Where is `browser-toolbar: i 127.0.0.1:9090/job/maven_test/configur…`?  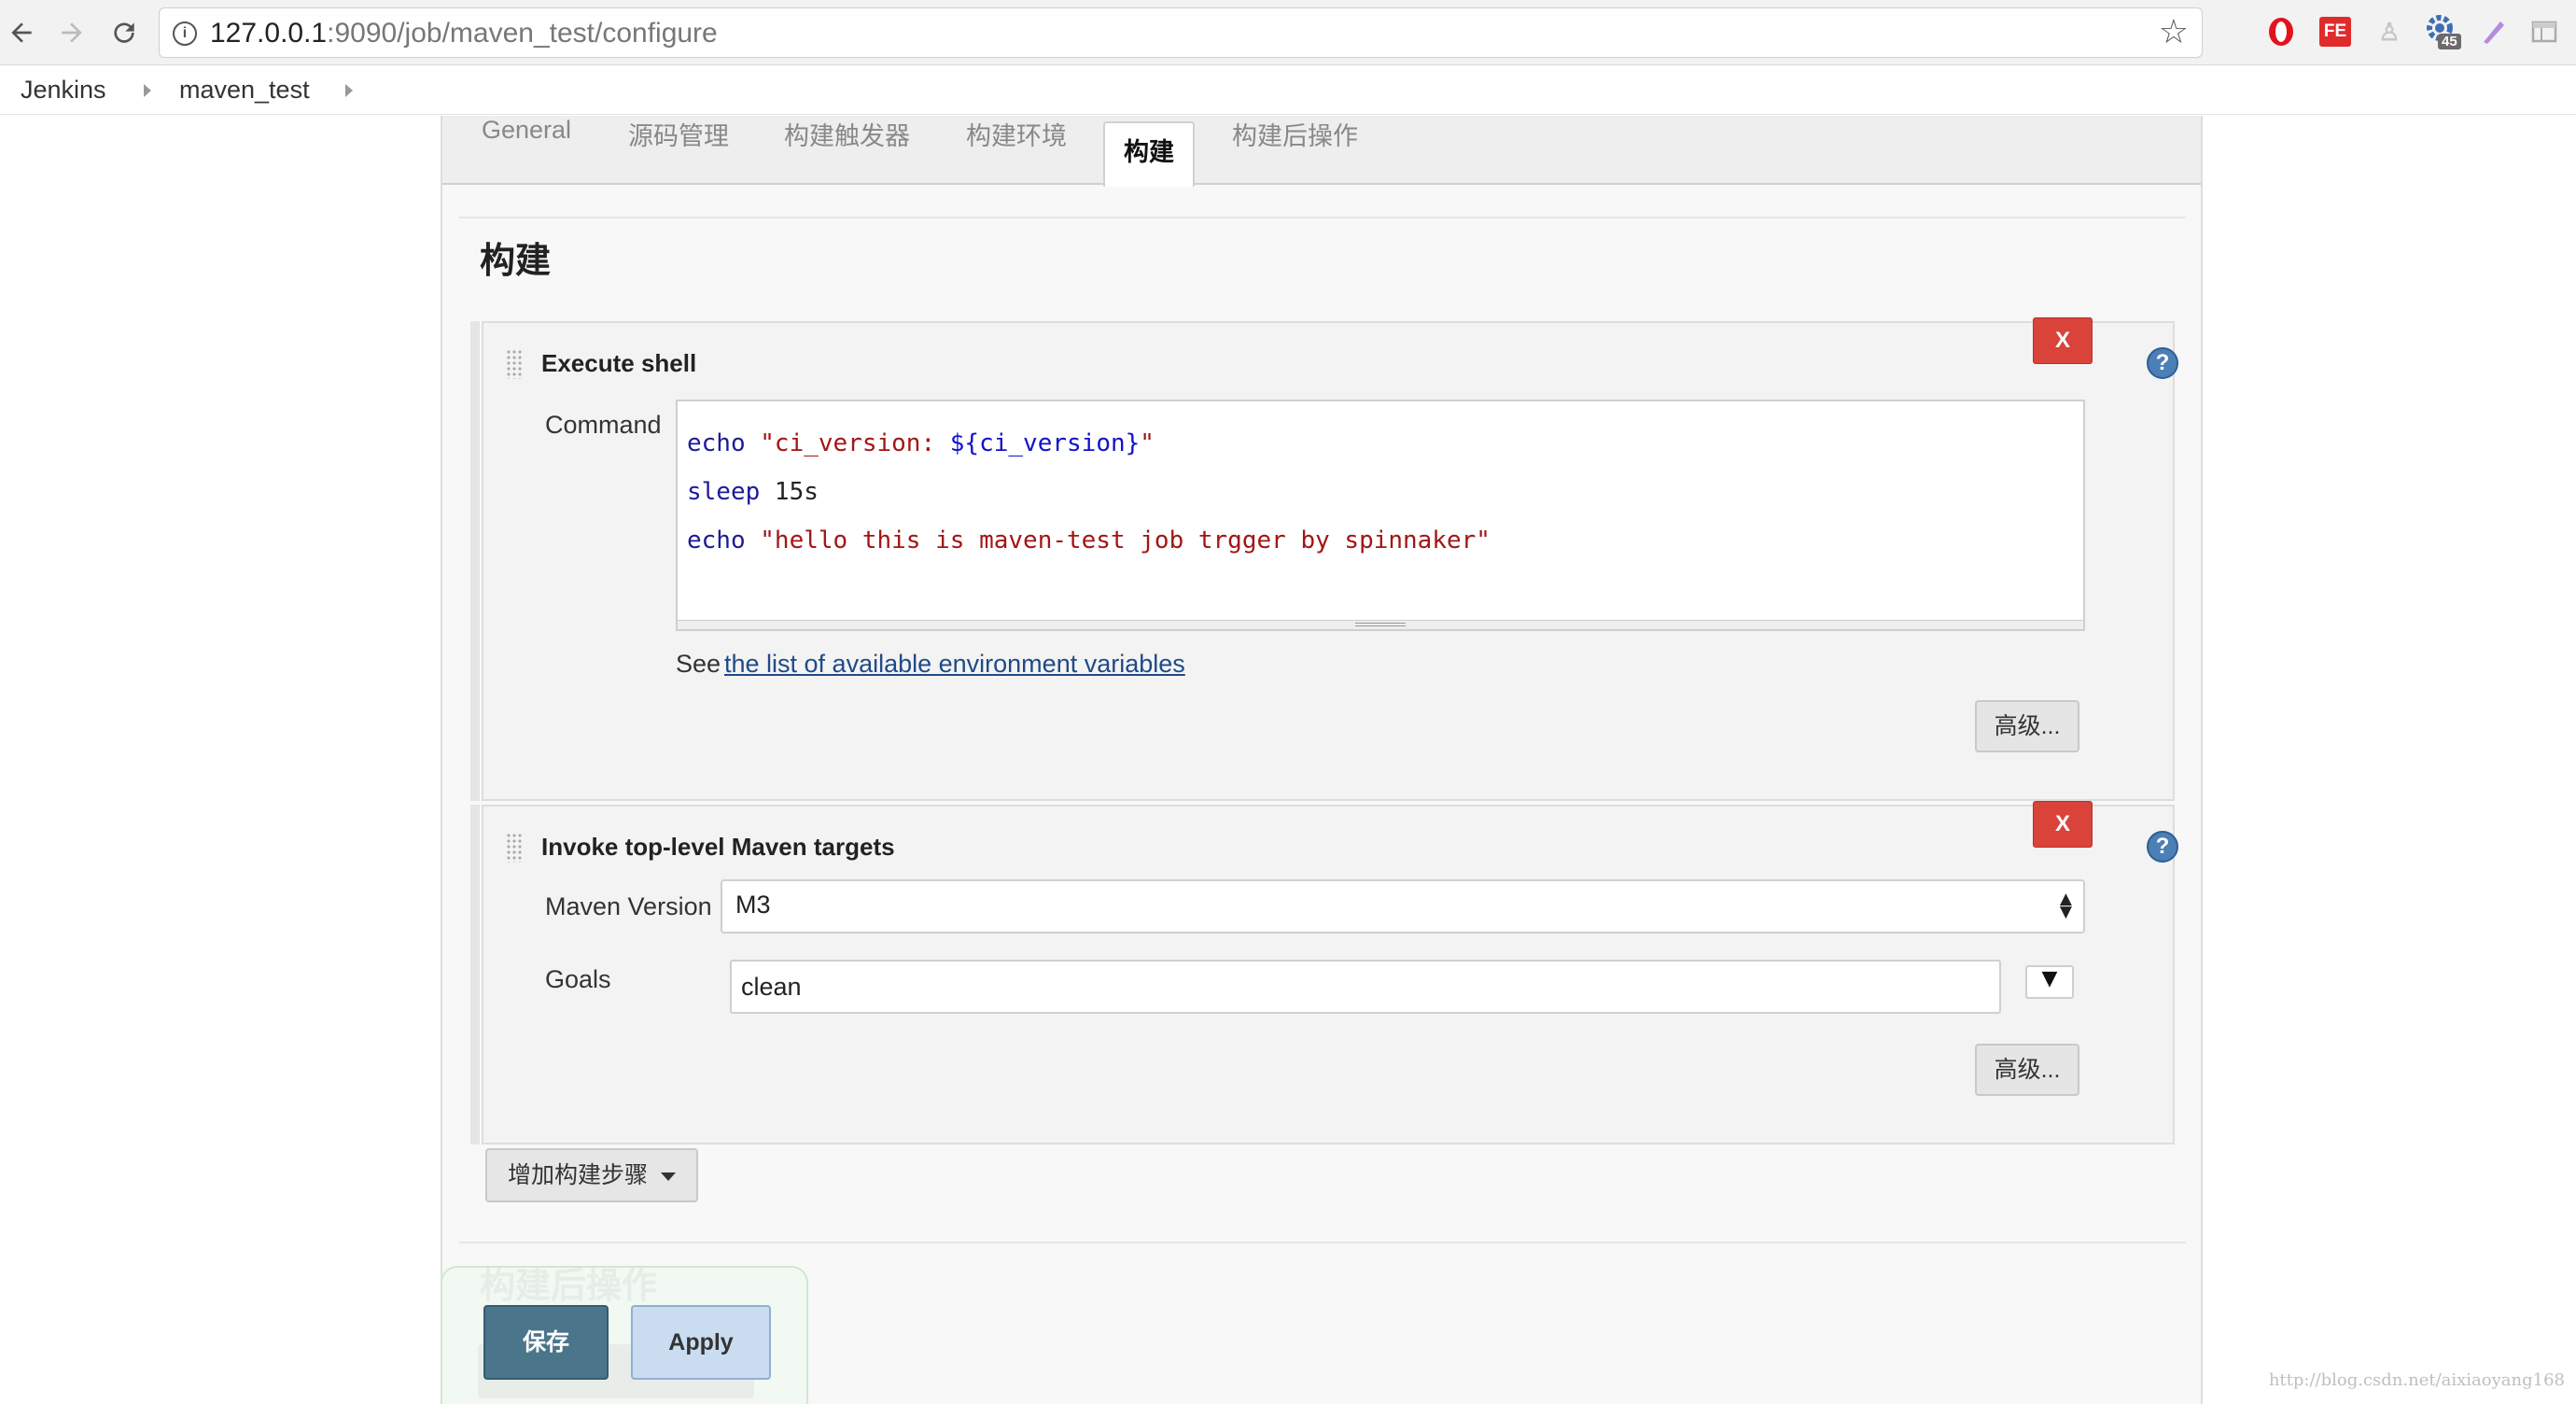
browser-toolbar: i 127.0.0.1:9090/job/maven_test/configur… is located at coordinates (1288, 32).